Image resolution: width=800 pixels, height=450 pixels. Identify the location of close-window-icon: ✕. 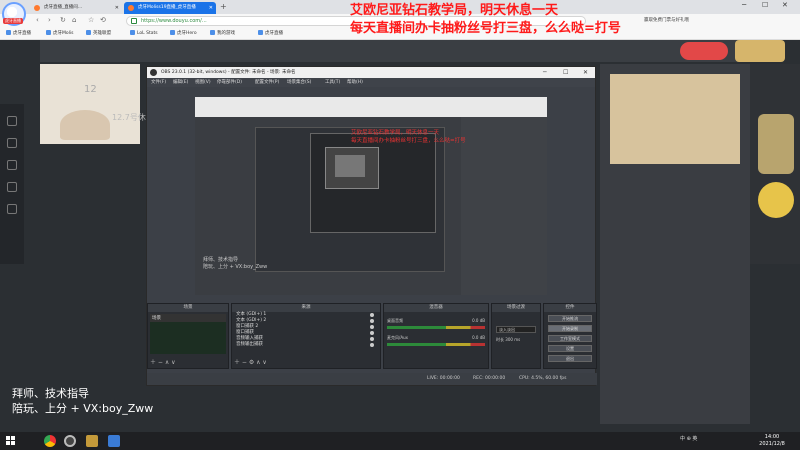
(785, 5).